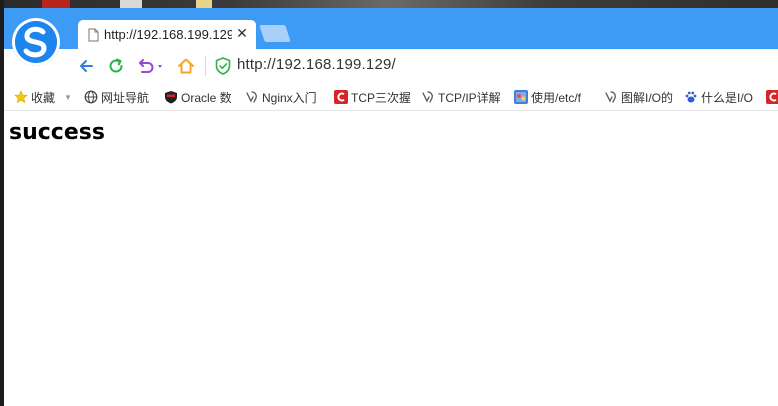 This screenshot has width=778, height=406. Describe the element at coordinates (36, 42) in the screenshot. I see `sogou-logo-icon` at that location.